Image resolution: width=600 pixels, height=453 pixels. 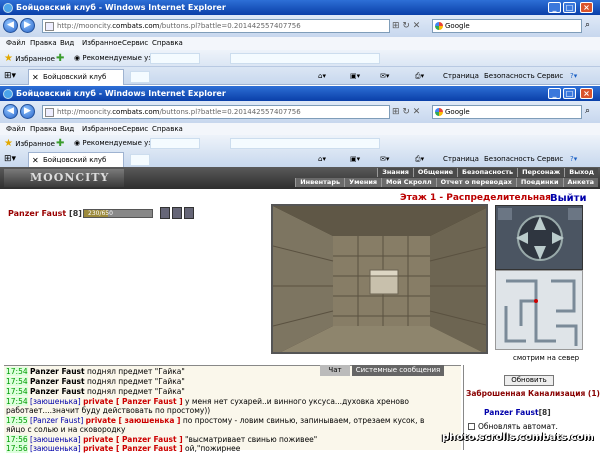 What do you see at coordinates (539, 310) in the screenshot?
I see `minimap` at bounding box center [539, 310].